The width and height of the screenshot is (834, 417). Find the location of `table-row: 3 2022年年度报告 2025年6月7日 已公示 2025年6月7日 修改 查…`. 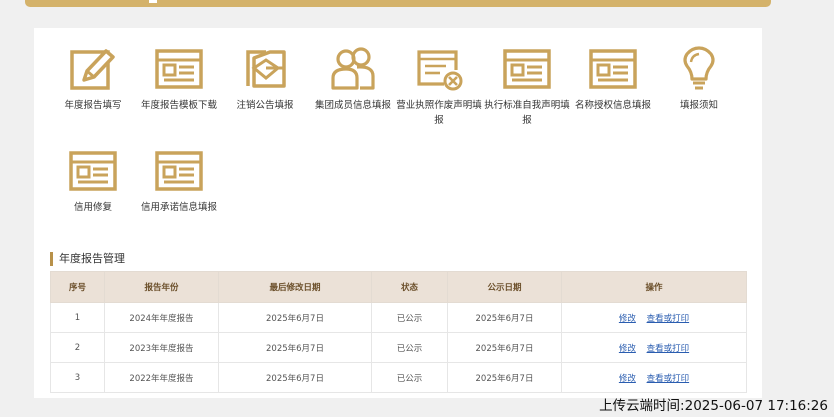

table-row: 3 2022年年度报告 2025年6月7日 已公示 2025年6月7日 修改 查… is located at coordinates (398, 377).